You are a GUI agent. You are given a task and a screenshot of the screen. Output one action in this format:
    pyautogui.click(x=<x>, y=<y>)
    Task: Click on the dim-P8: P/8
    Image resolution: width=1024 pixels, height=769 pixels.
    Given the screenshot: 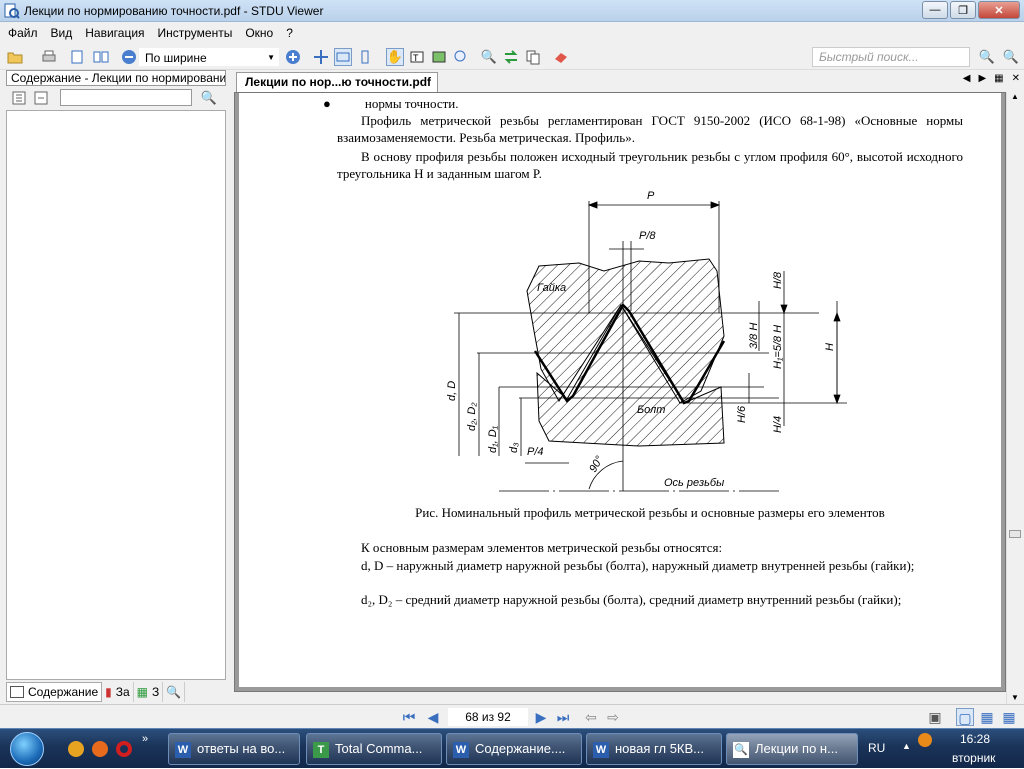 What is the action you would take?
    pyautogui.click(x=647, y=236)
    